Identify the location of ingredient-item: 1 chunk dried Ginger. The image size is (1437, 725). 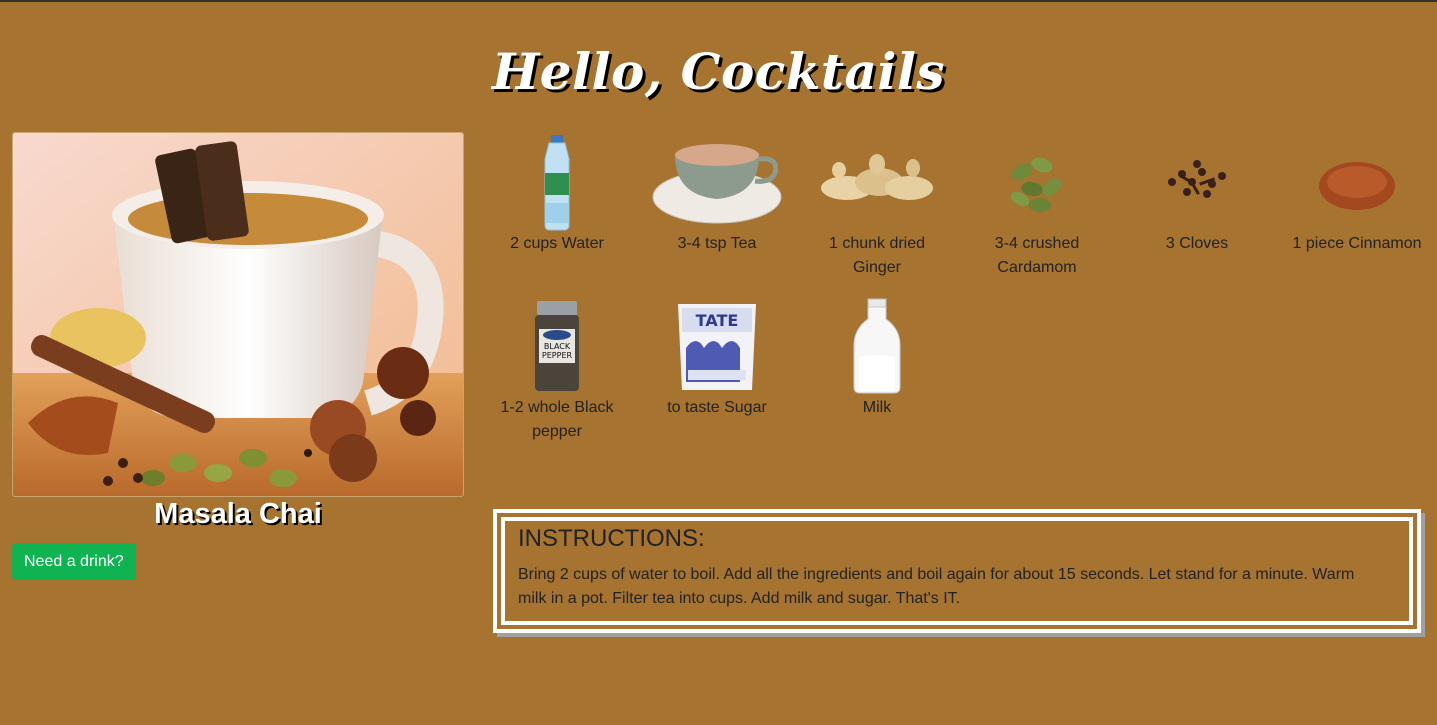
(877, 206).